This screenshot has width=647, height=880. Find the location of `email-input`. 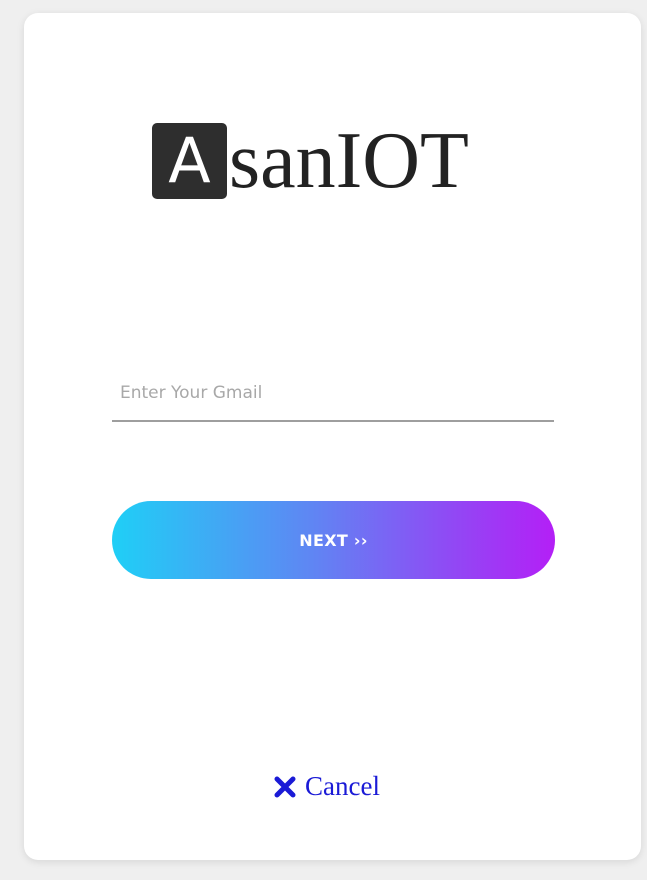

email-input is located at coordinates (333, 393).